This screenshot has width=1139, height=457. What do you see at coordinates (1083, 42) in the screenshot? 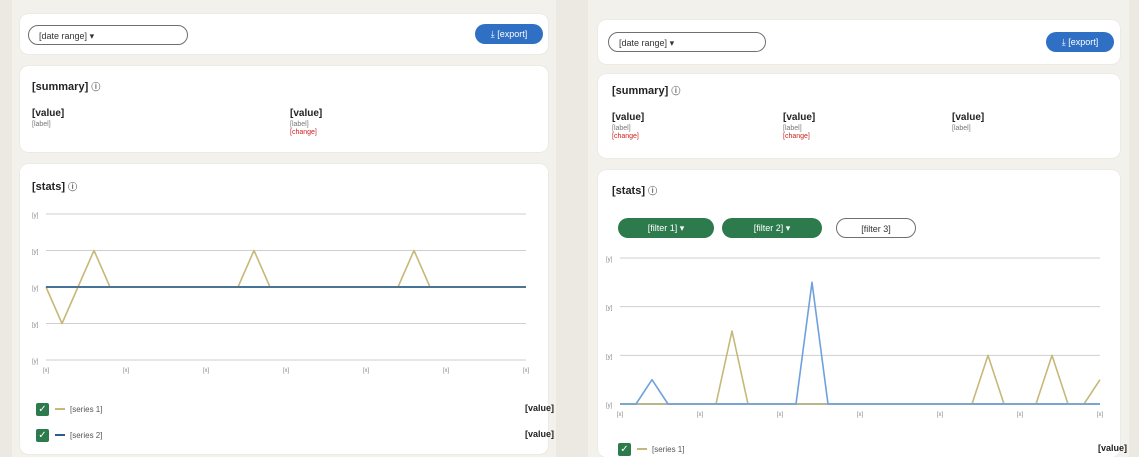
I see `right-export-label: [export]` at bounding box center [1083, 42].